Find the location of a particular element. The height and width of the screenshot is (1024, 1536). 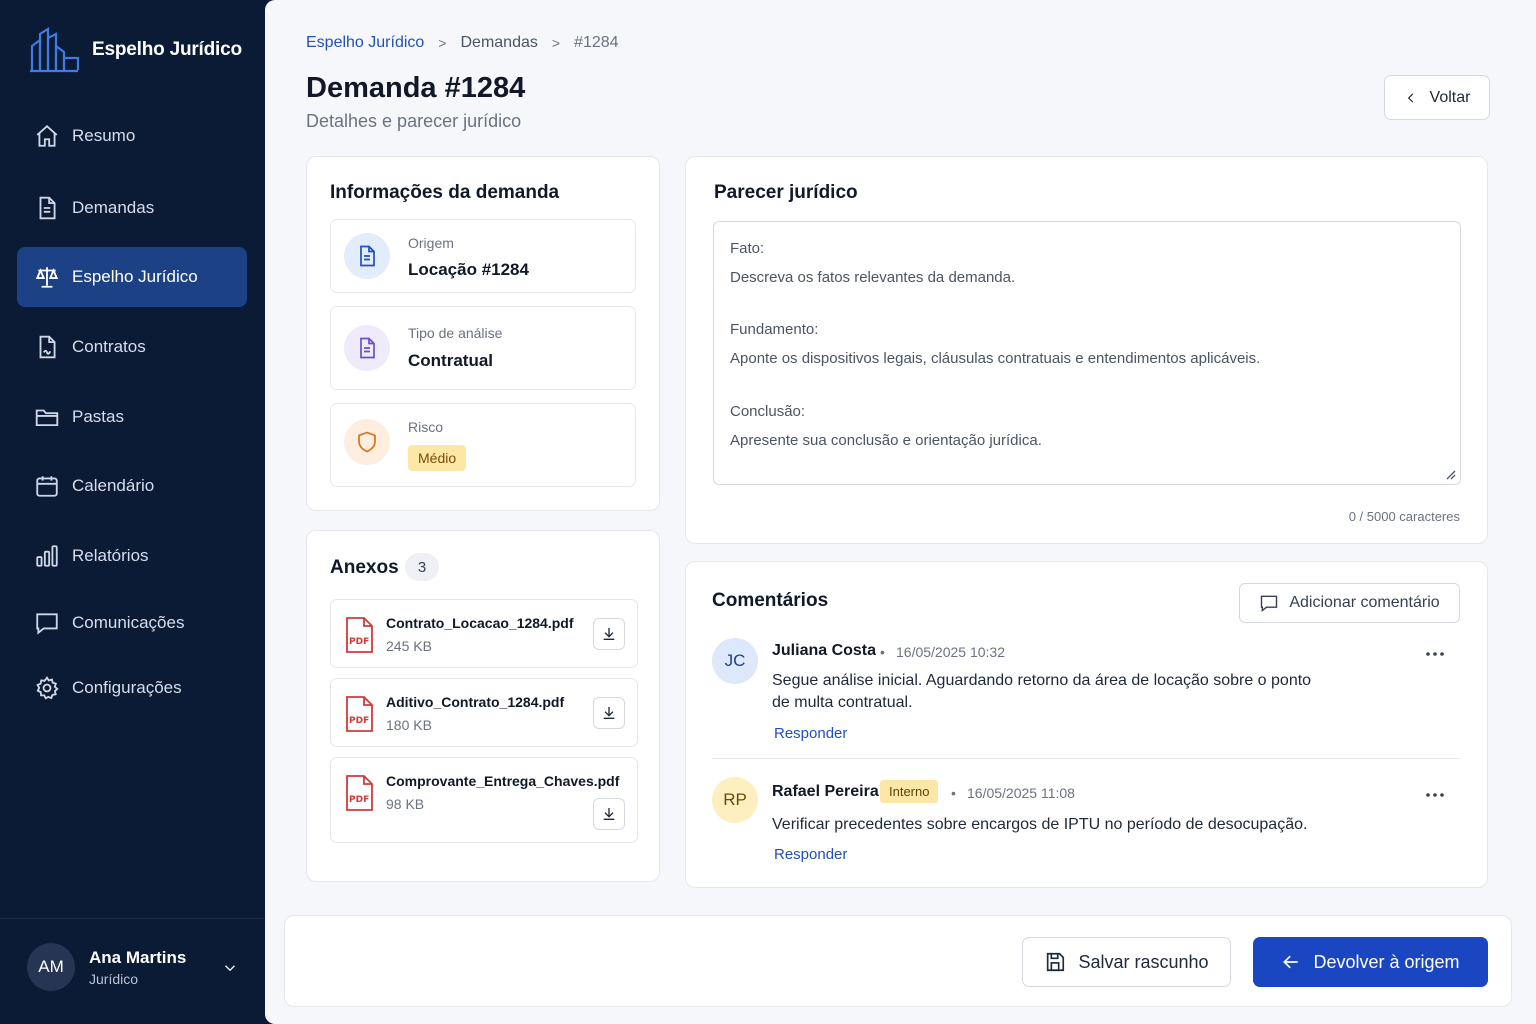

nav-item-resumo: Resumo is located at coordinates (132, 136).